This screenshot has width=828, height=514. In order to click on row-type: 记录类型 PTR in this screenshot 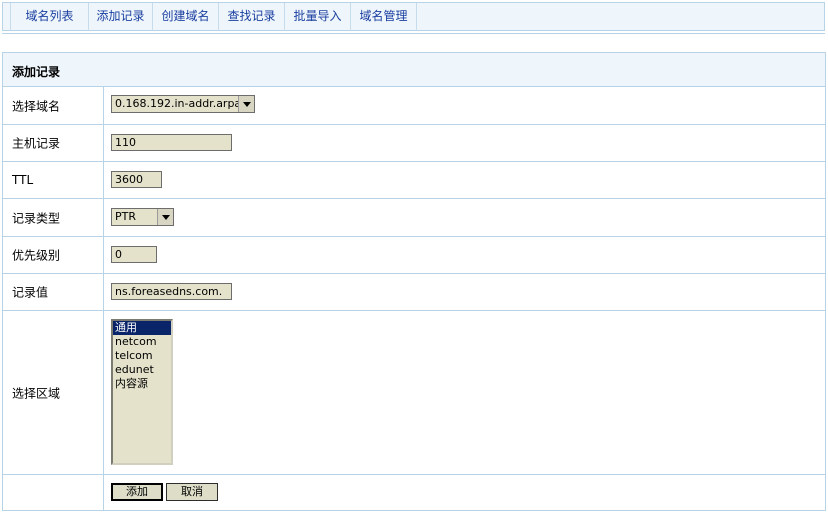, I will do `click(414, 217)`.